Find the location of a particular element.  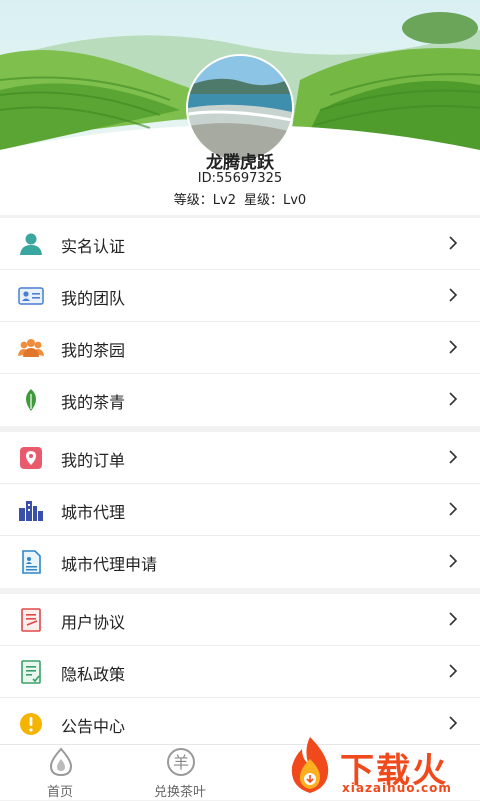

person-icon is located at coordinates (31, 244).